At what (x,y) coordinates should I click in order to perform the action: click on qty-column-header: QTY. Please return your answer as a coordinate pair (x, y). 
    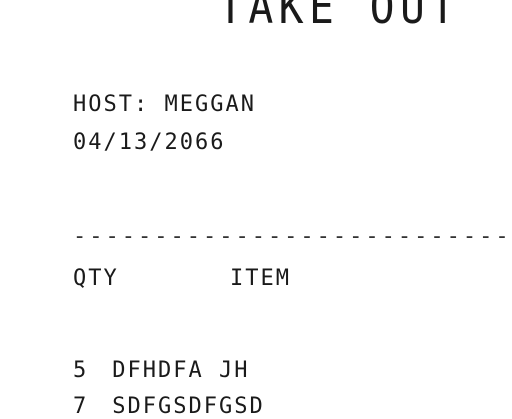
    Looking at the image, I should click on (96, 278).